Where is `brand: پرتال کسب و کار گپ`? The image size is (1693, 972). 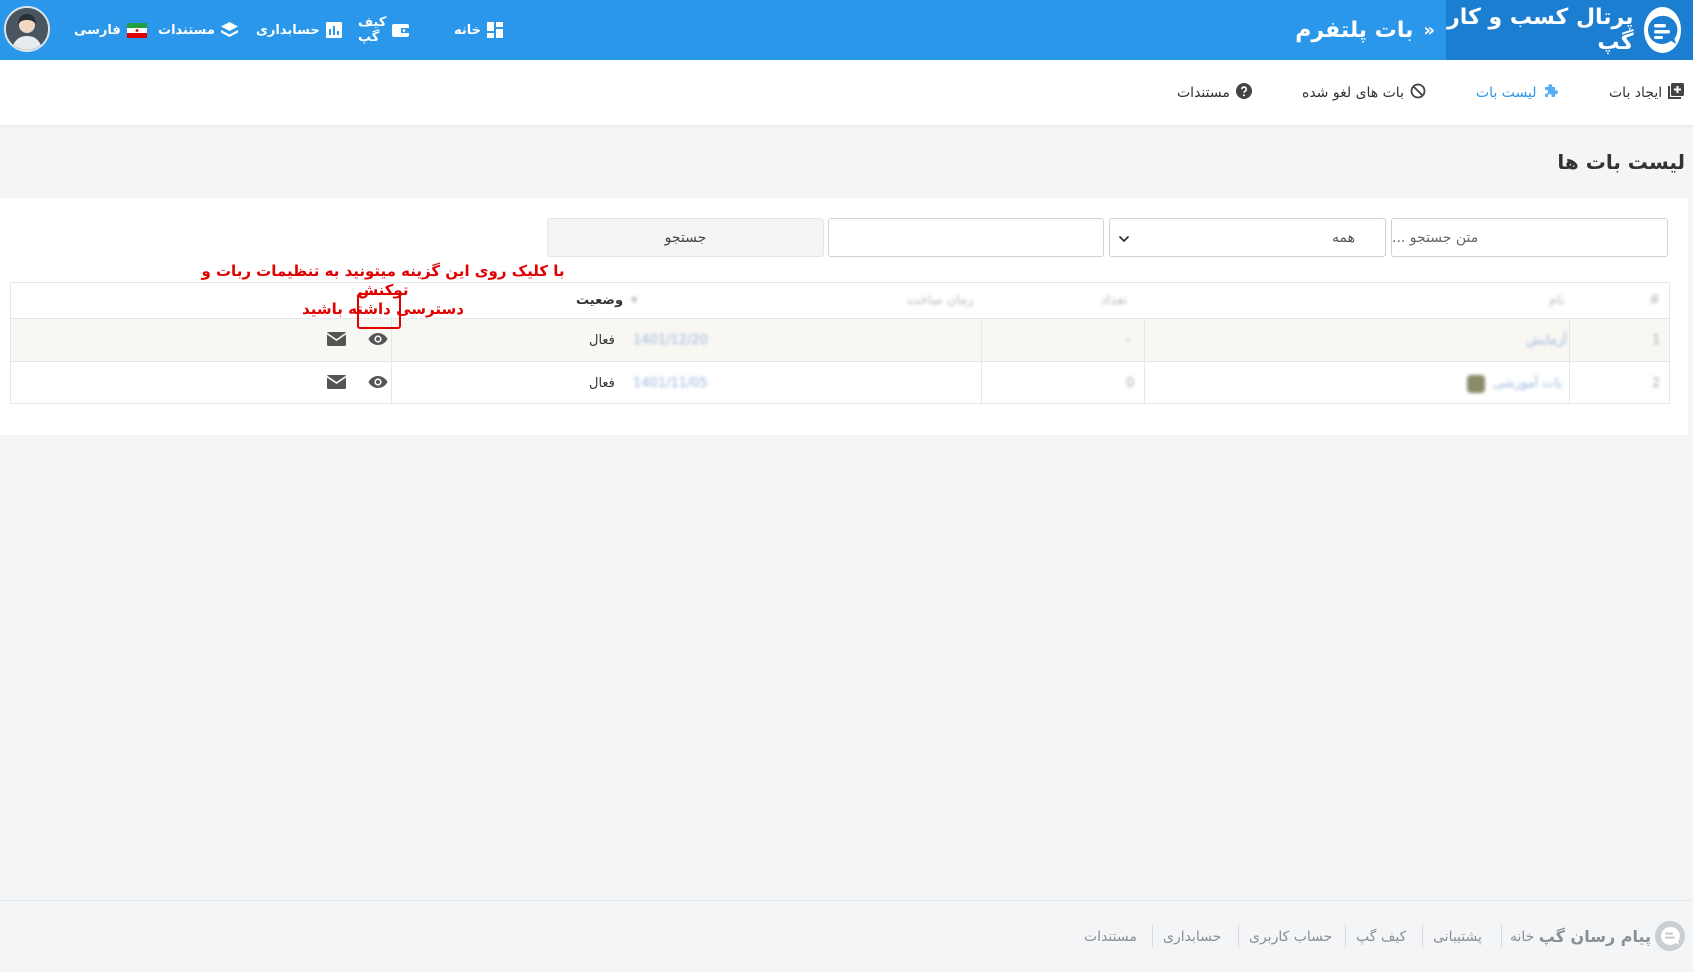 brand: پرتال کسب و کار گپ is located at coordinates (1569, 30).